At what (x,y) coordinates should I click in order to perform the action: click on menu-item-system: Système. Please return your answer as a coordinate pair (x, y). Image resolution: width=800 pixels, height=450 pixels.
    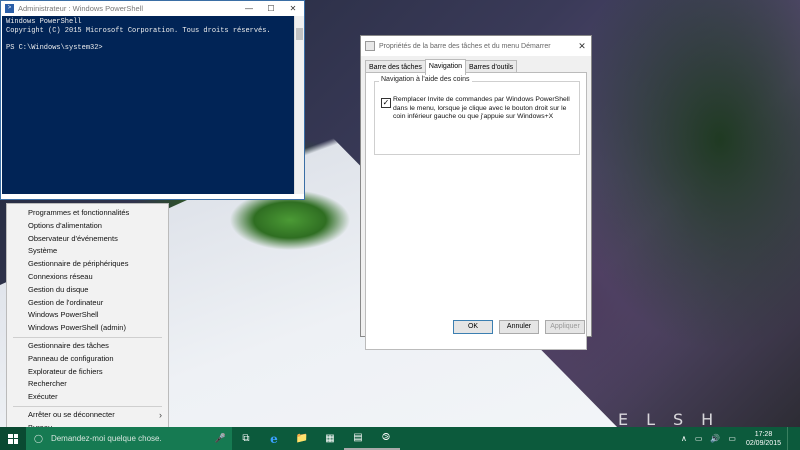
    Looking at the image, I should click on (87, 251).